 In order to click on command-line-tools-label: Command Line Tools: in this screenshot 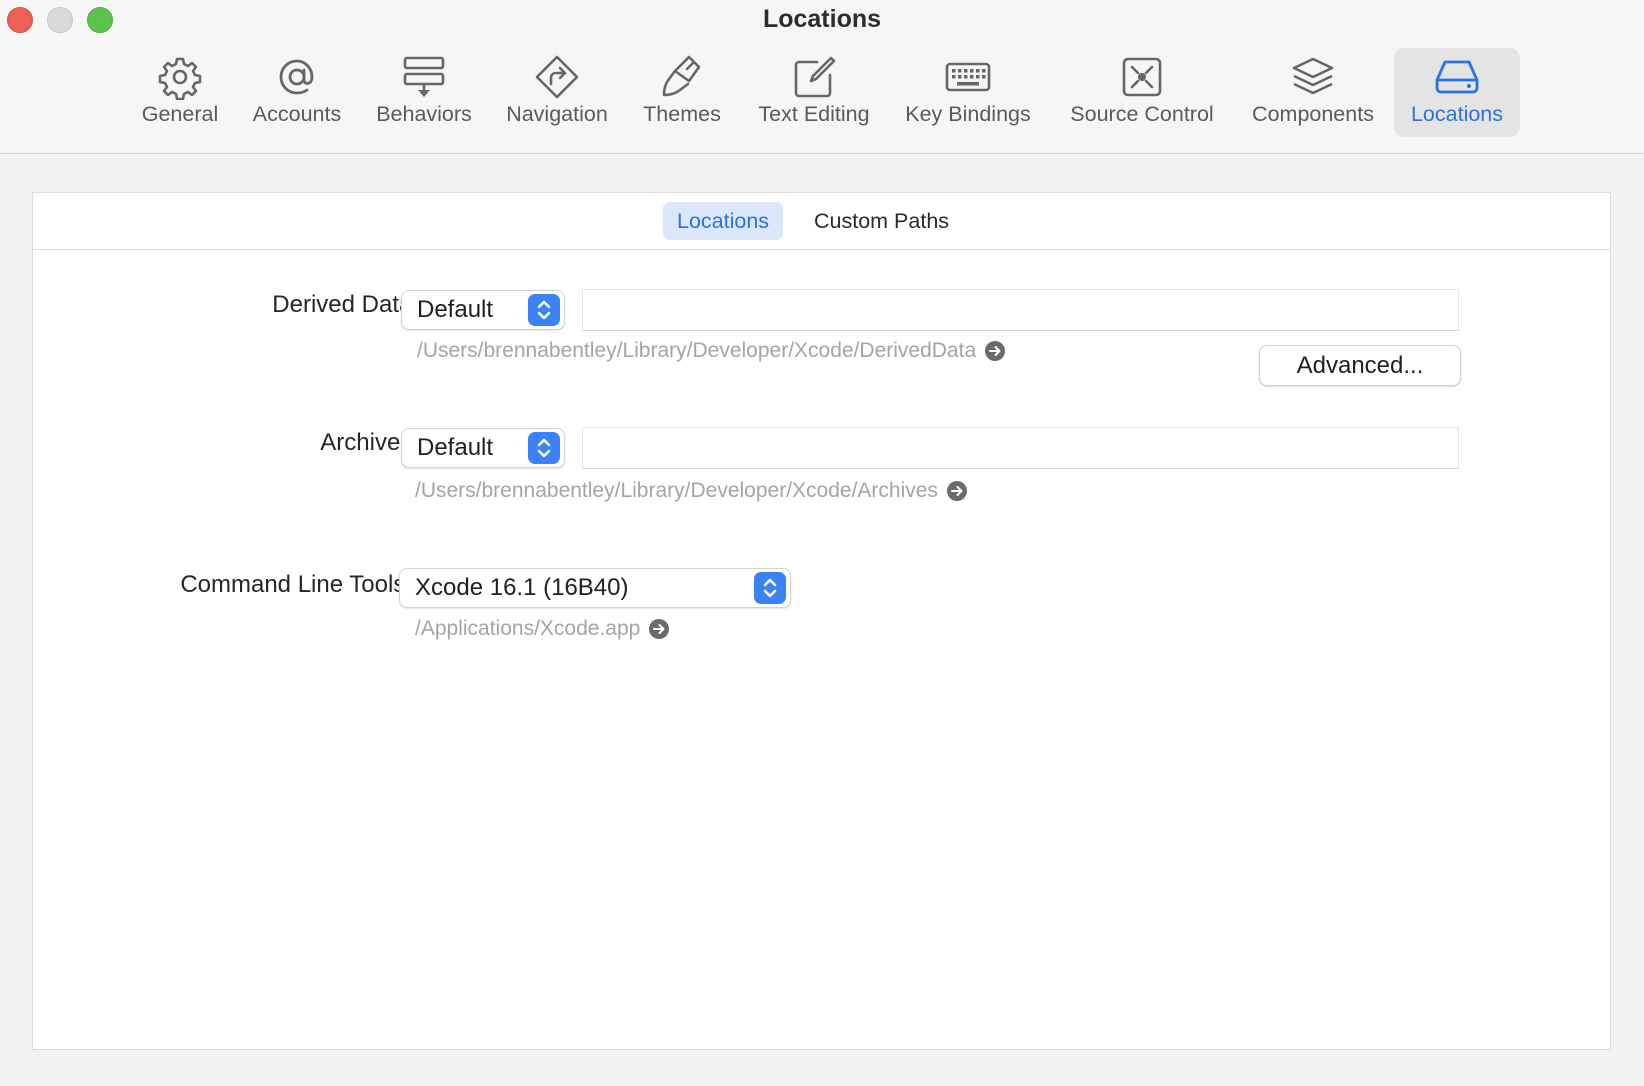, I will do `click(296, 584)`.